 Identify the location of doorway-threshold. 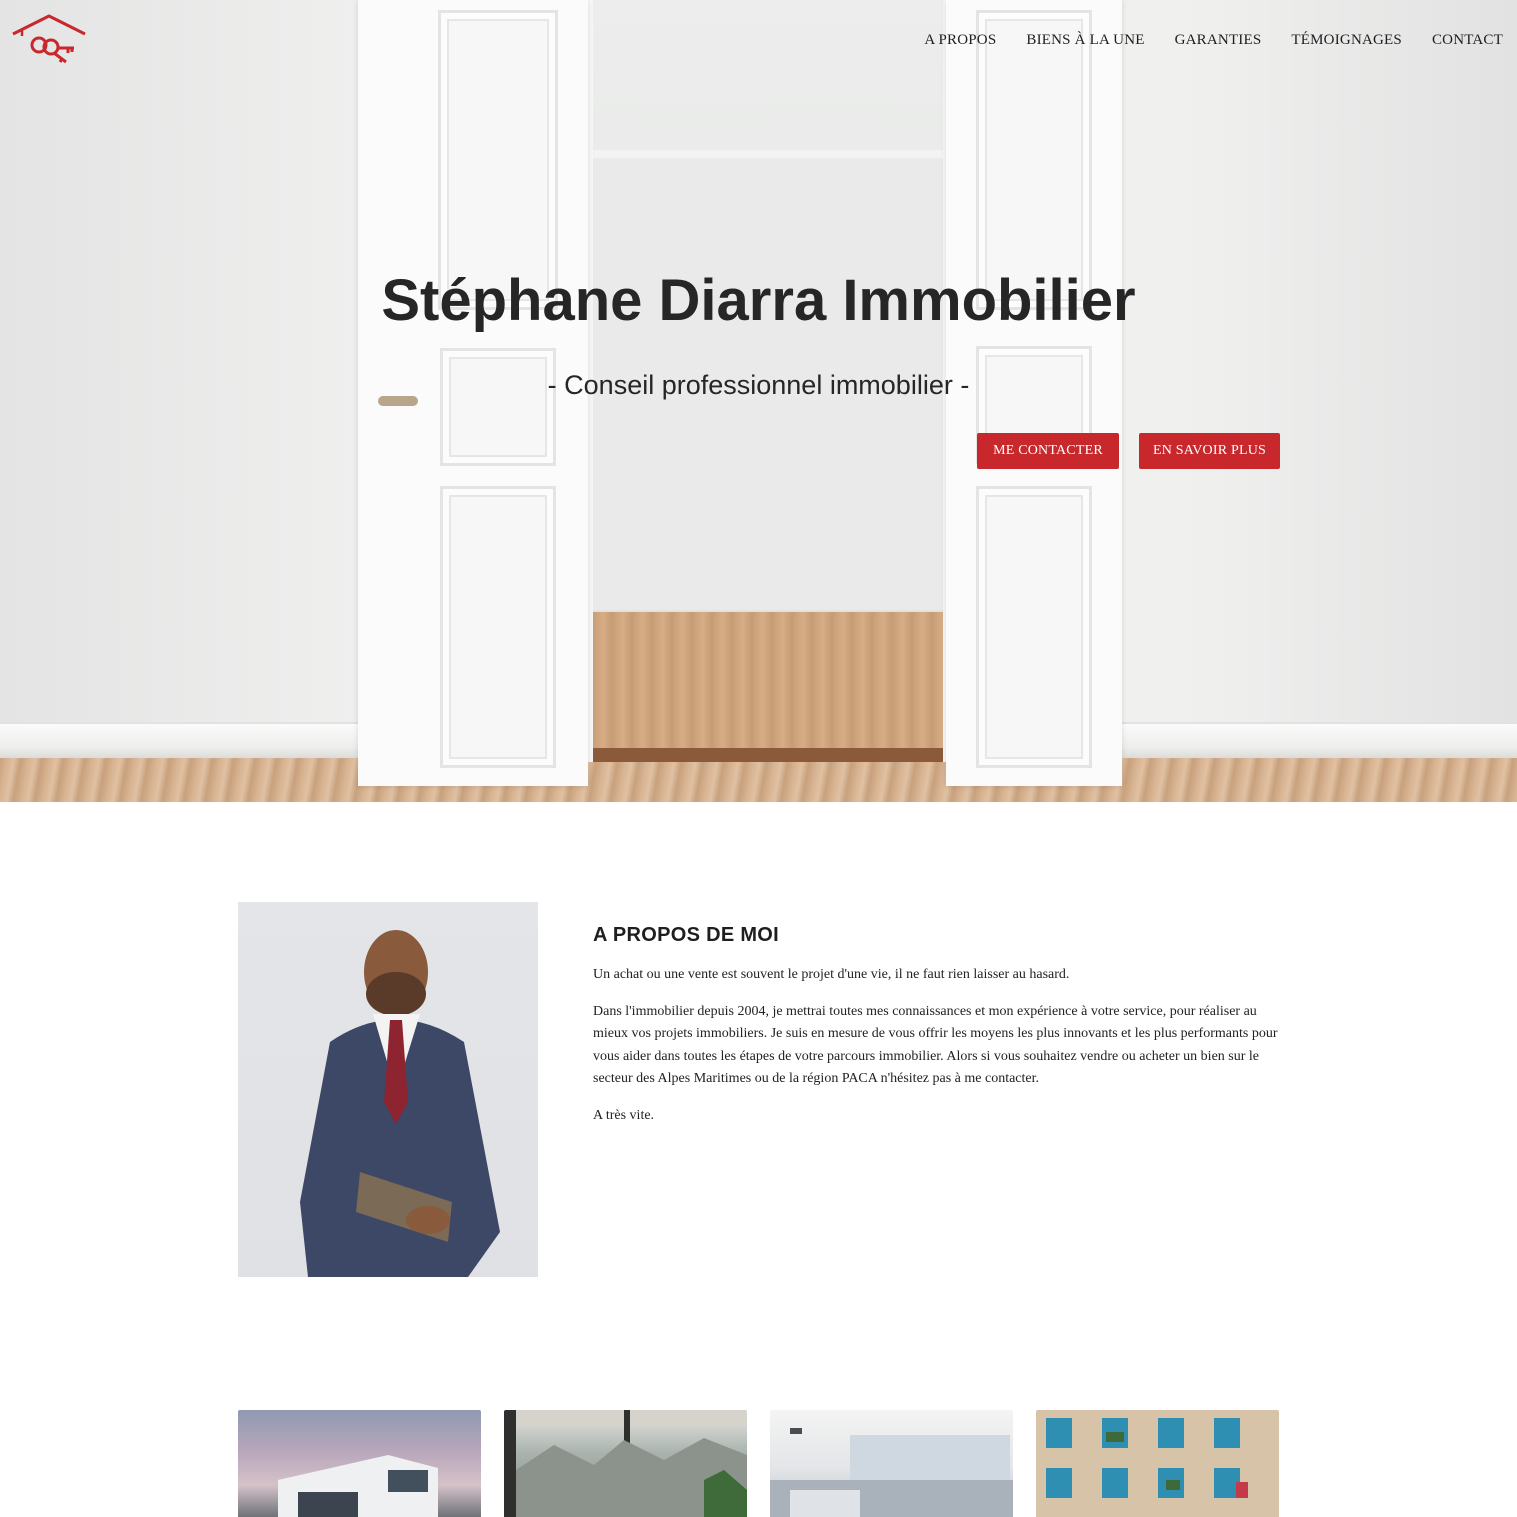
(768, 755).